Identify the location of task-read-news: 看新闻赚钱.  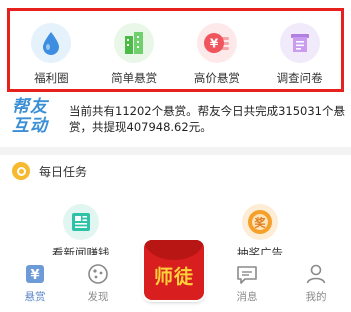
(81, 232).